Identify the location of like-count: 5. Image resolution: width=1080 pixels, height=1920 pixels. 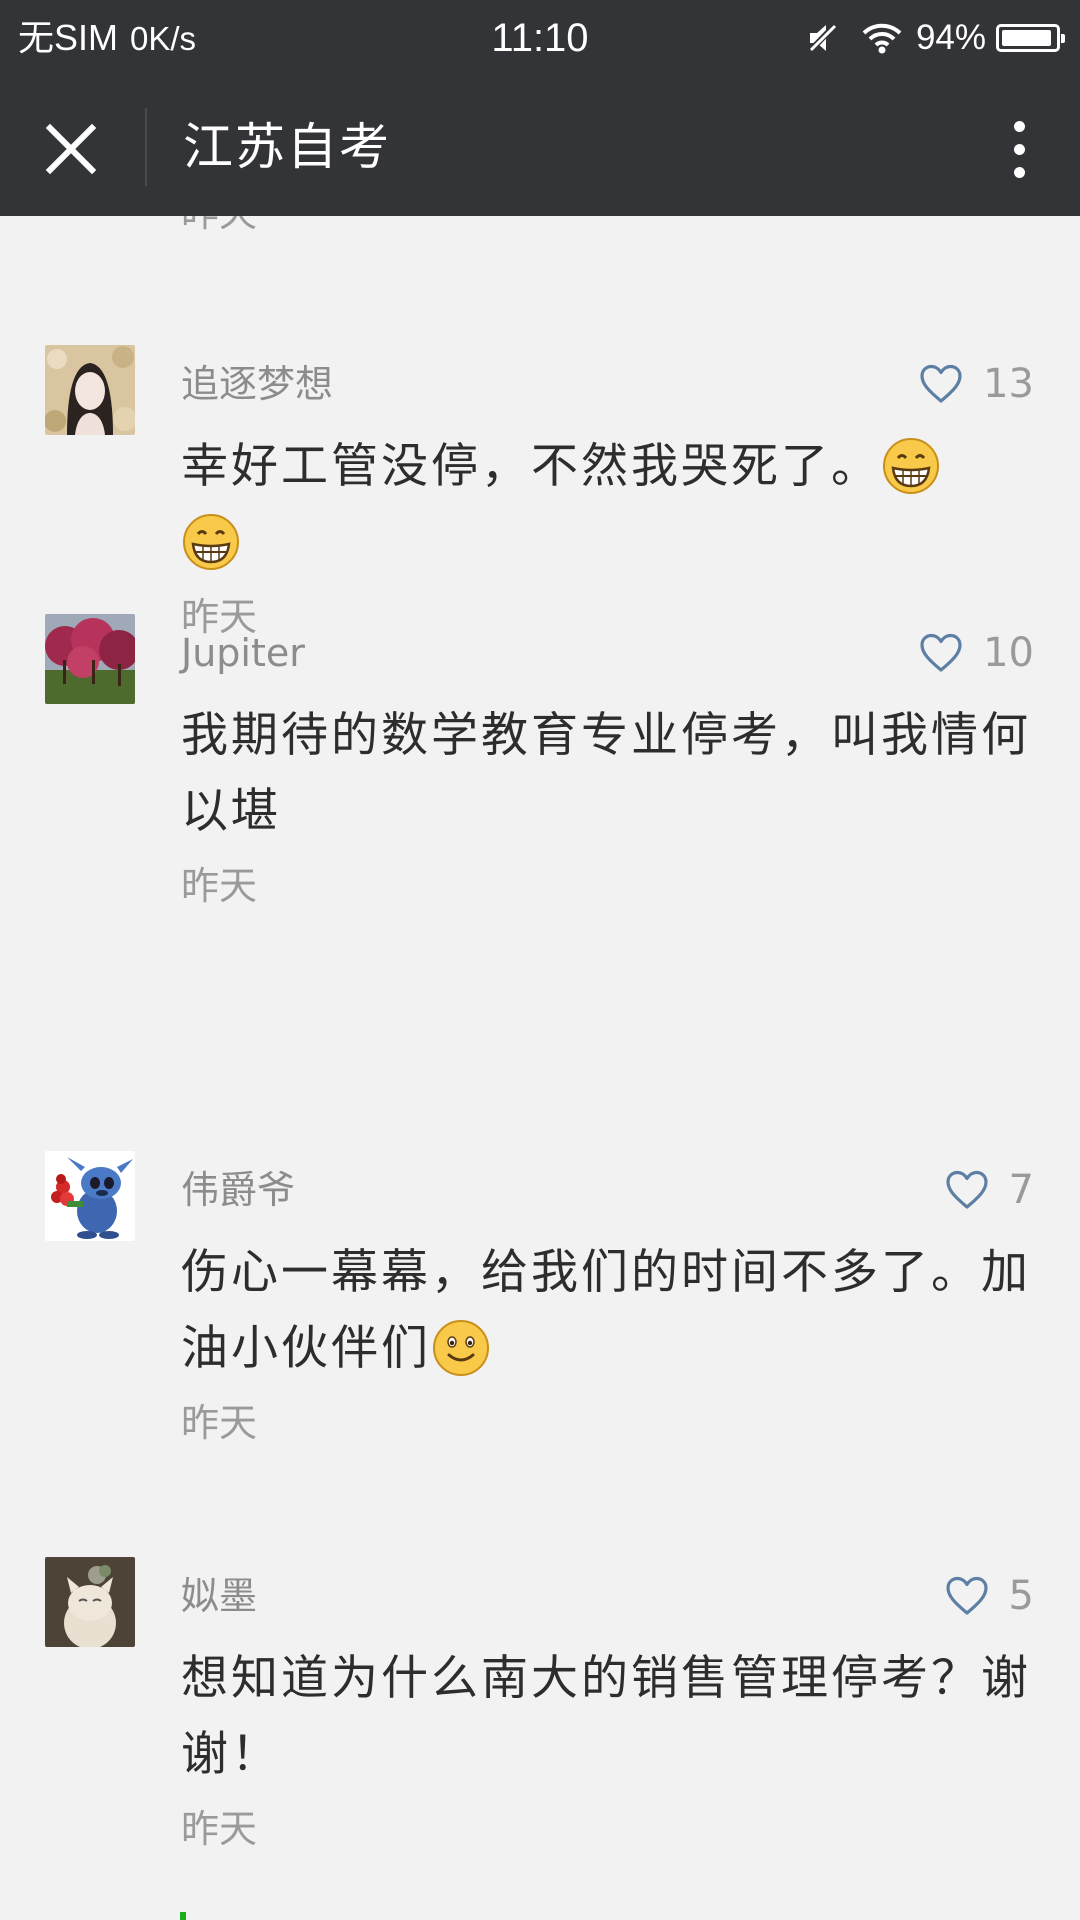
(1021, 1596).